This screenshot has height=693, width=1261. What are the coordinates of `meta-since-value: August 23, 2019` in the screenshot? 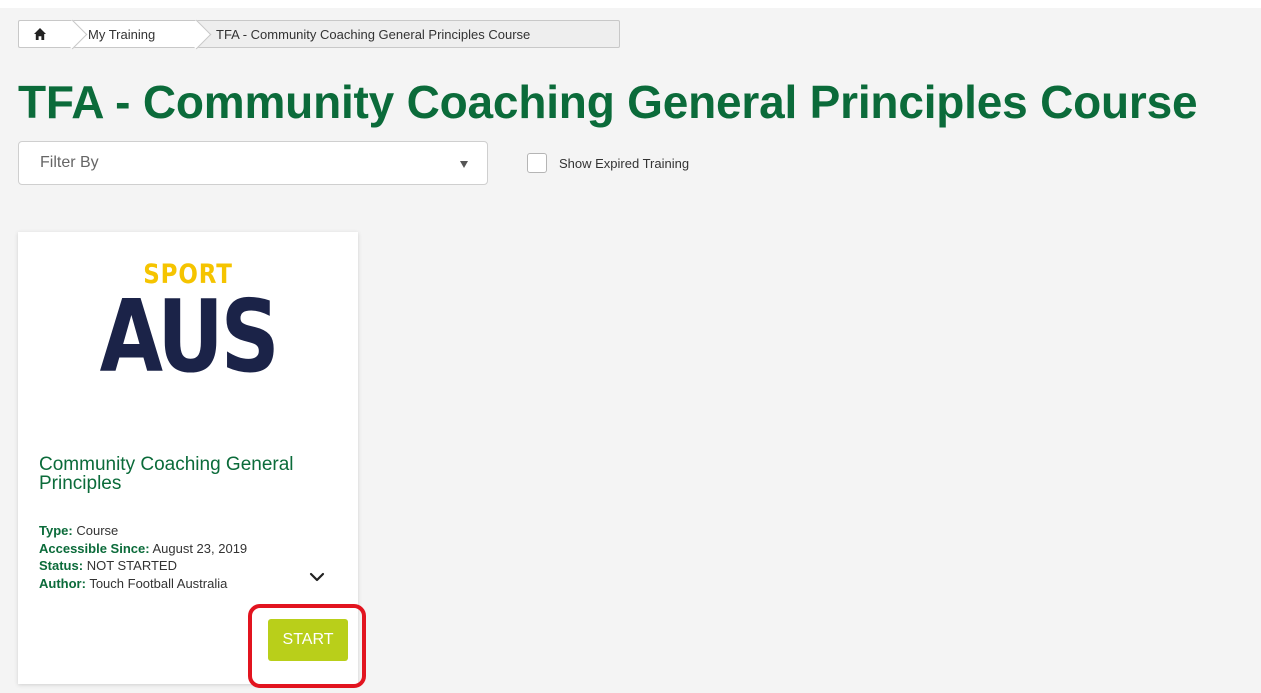 It's located at (200, 548).